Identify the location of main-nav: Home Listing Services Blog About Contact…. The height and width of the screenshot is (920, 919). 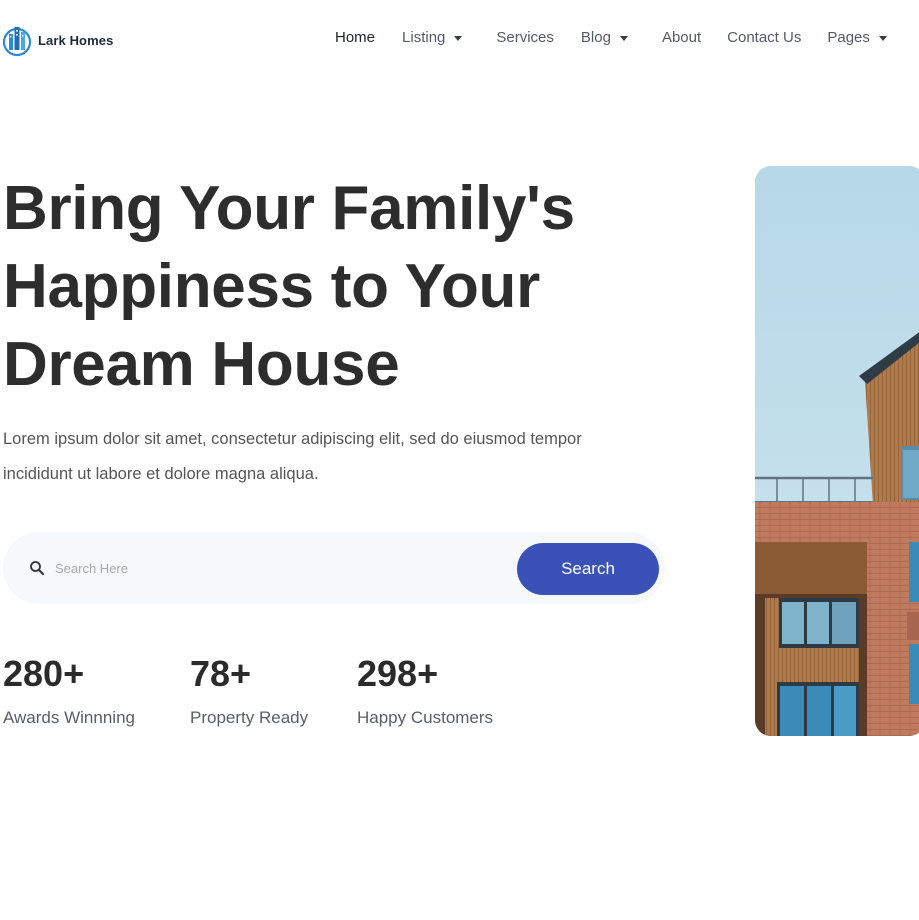
(611, 37).